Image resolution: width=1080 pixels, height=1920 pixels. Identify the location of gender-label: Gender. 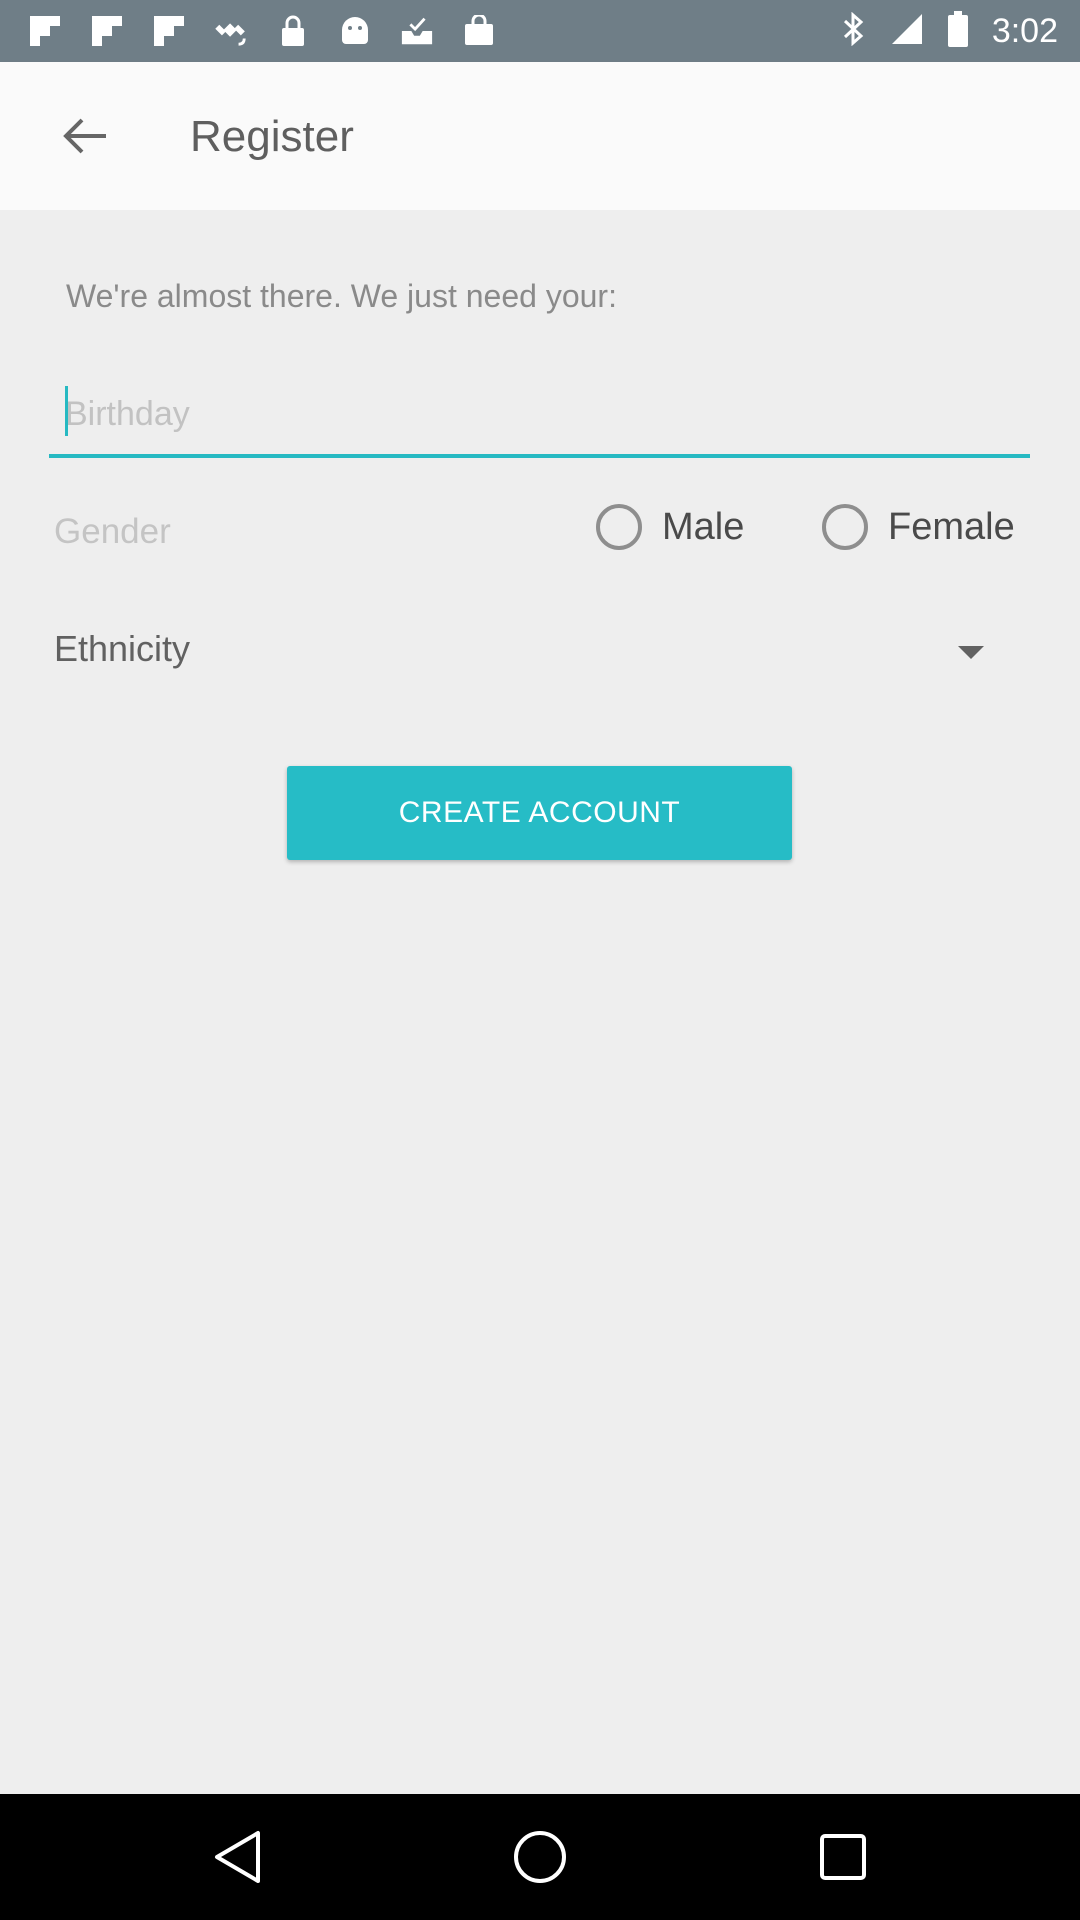
(112, 531).